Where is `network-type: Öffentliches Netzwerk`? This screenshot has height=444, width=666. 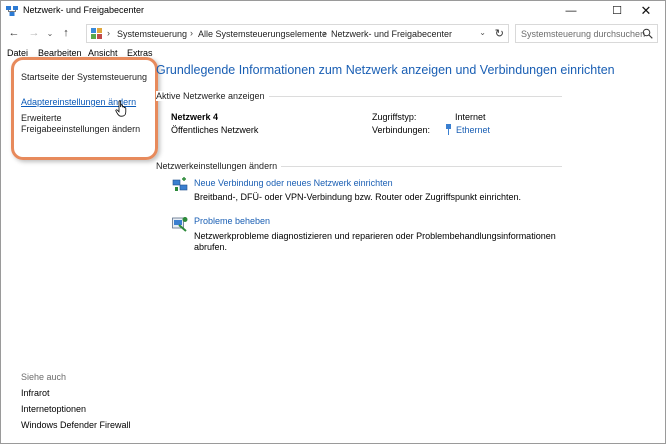
network-type: Öffentliches Netzwerk is located at coordinates (214, 130).